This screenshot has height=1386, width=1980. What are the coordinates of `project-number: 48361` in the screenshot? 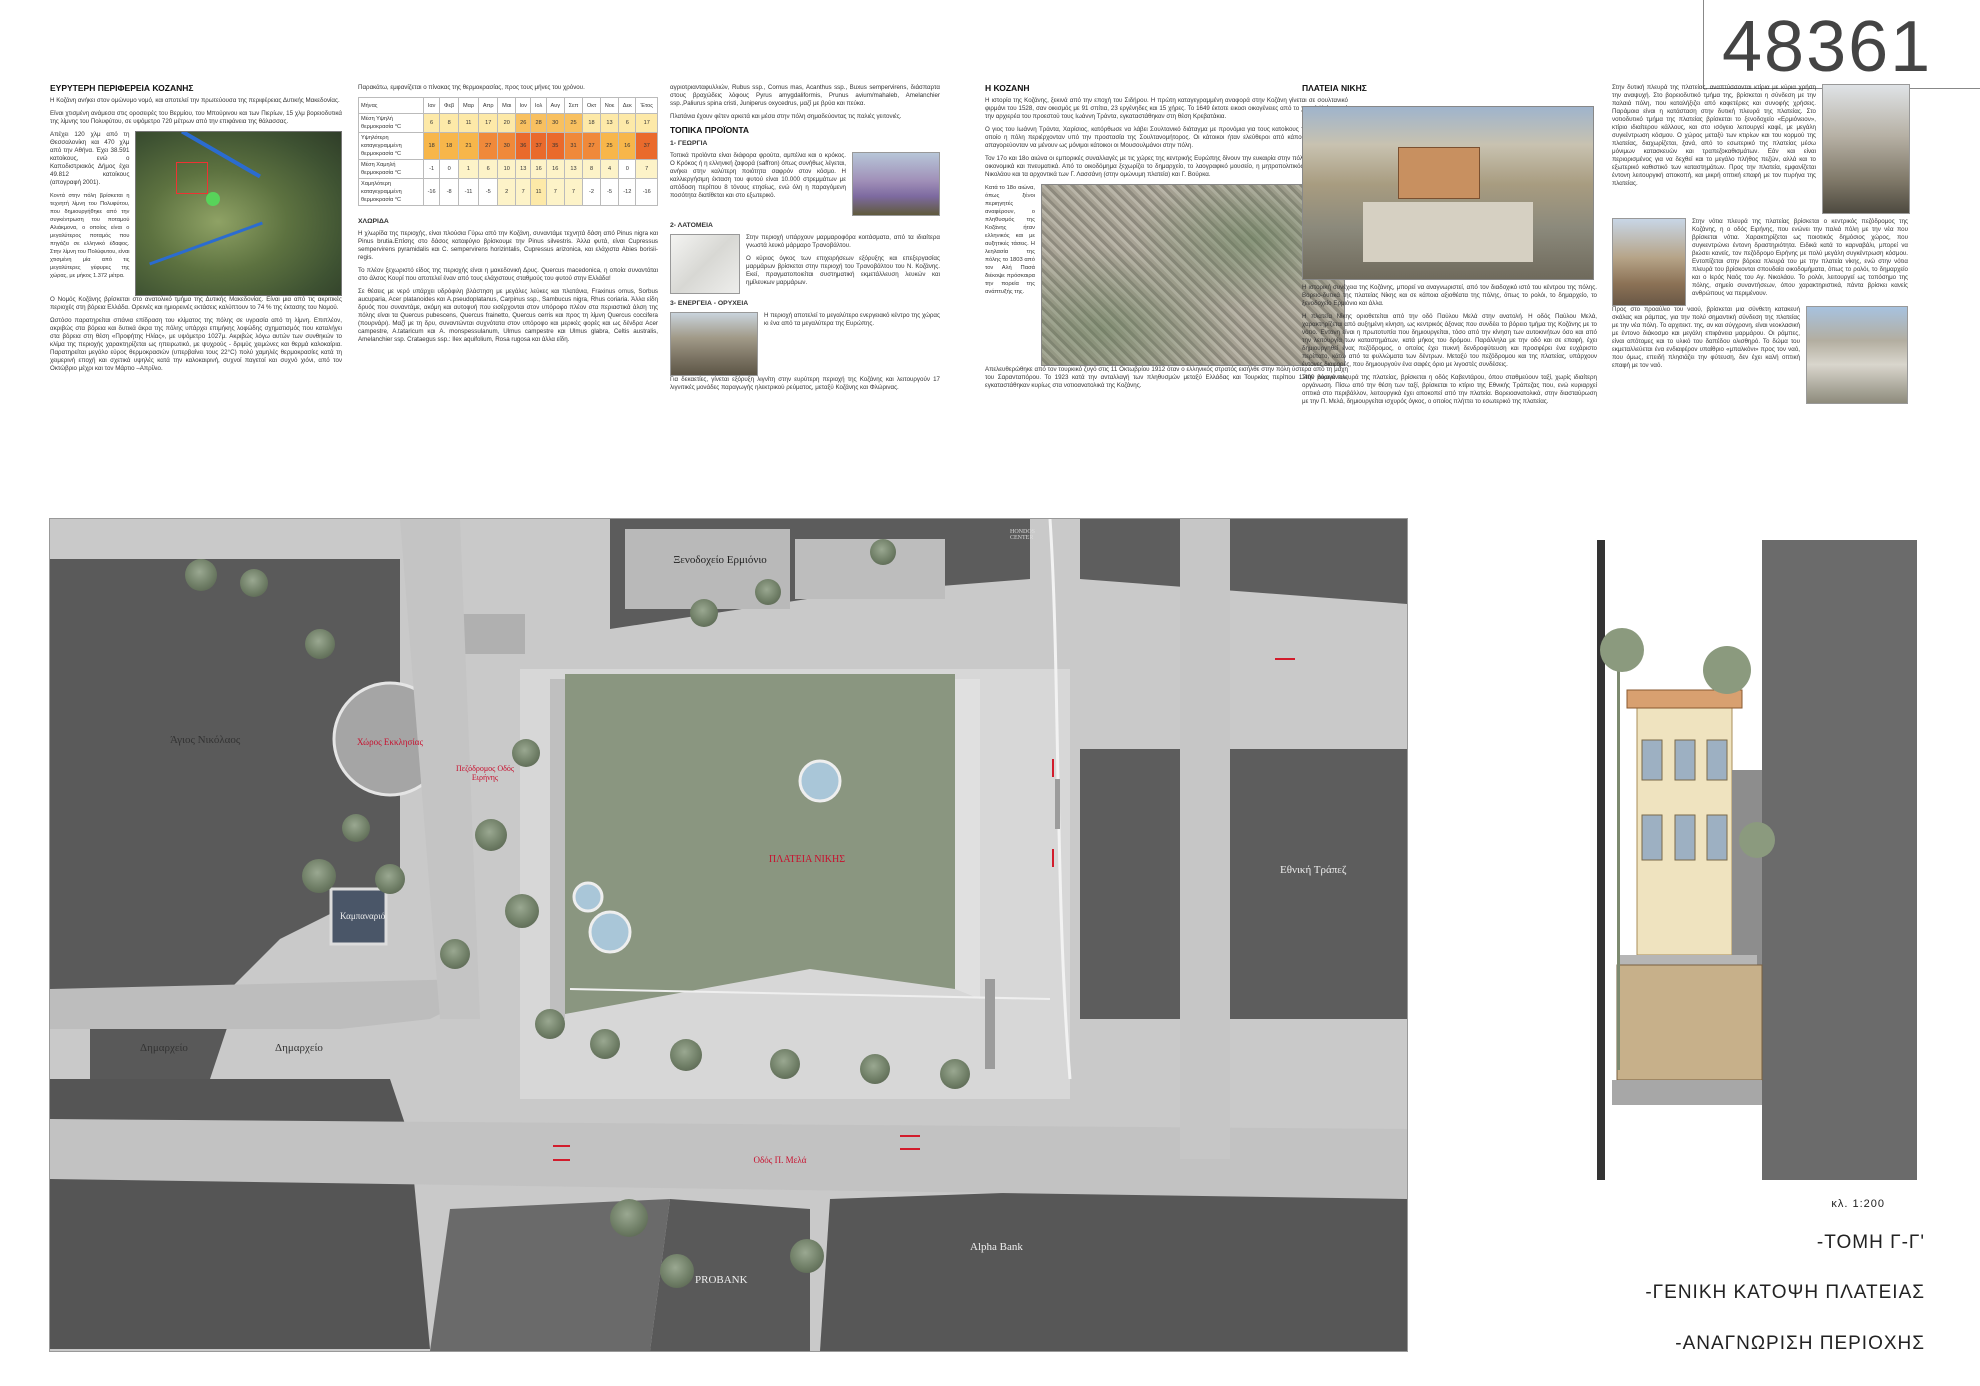 It's located at (1827, 47).